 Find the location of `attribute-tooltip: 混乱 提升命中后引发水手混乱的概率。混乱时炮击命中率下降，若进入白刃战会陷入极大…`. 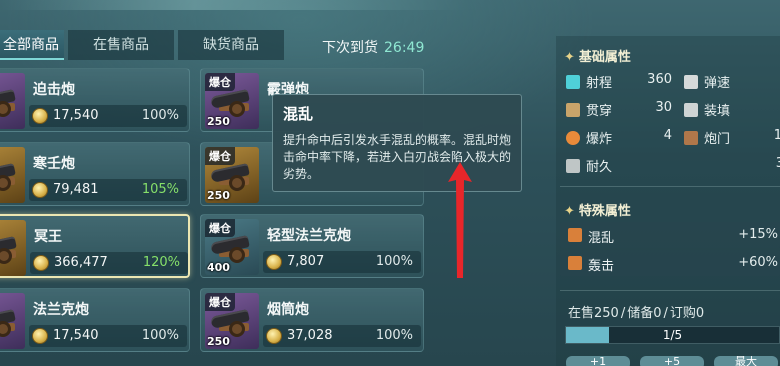

attribute-tooltip: 混乱 提升命中后引发水手混乱的概率。混乱时炮击命中率下降，若进入白刃战会陷入极大… is located at coordinates (397, 143).